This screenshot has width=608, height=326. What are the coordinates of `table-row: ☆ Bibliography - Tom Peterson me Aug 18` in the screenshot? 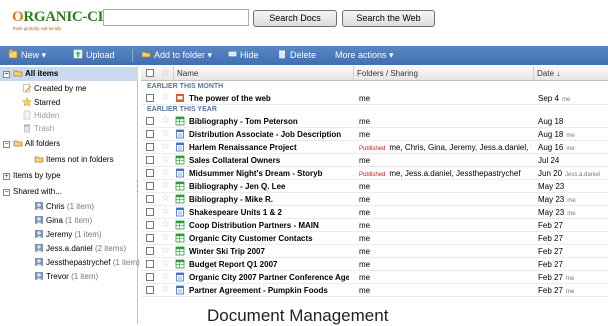 It's located at (374, 121).